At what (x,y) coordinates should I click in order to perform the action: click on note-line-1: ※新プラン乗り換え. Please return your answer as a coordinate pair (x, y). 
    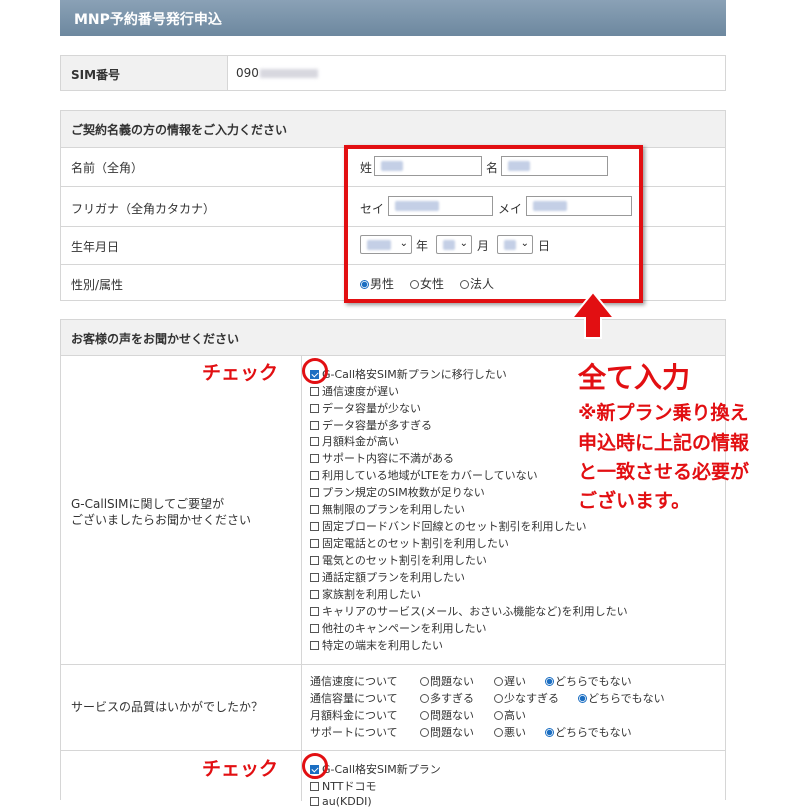
    Looking at the image, I should click on (663, 413).